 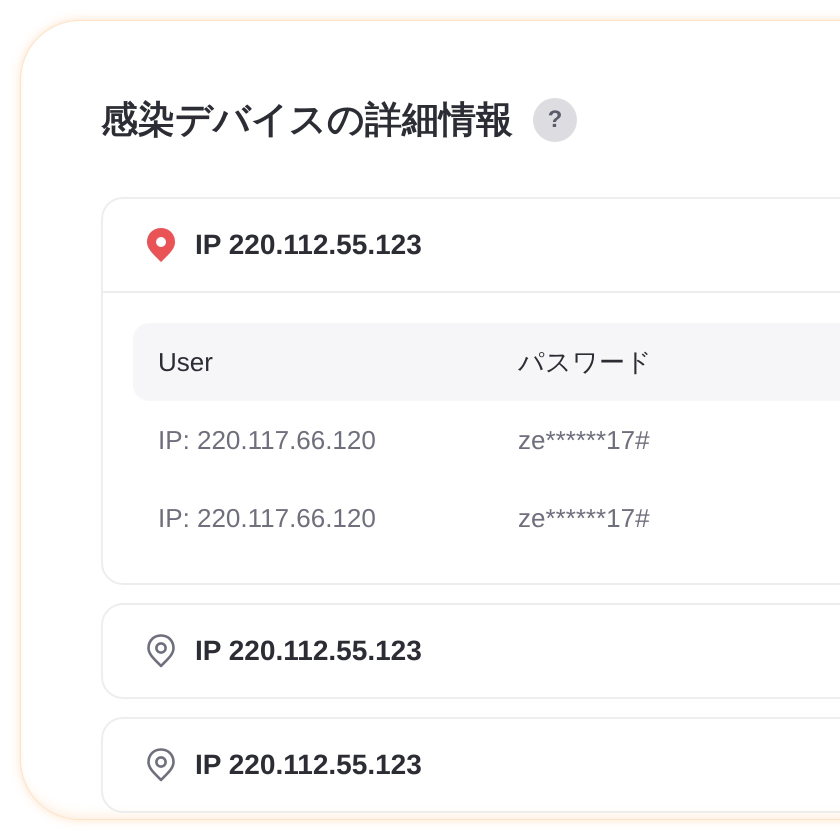 What do you see at coordinates (307, 120) in the screenshot?
I see `page-title: 感染デバイスの詳細情報` at bounding box center [307, 120].